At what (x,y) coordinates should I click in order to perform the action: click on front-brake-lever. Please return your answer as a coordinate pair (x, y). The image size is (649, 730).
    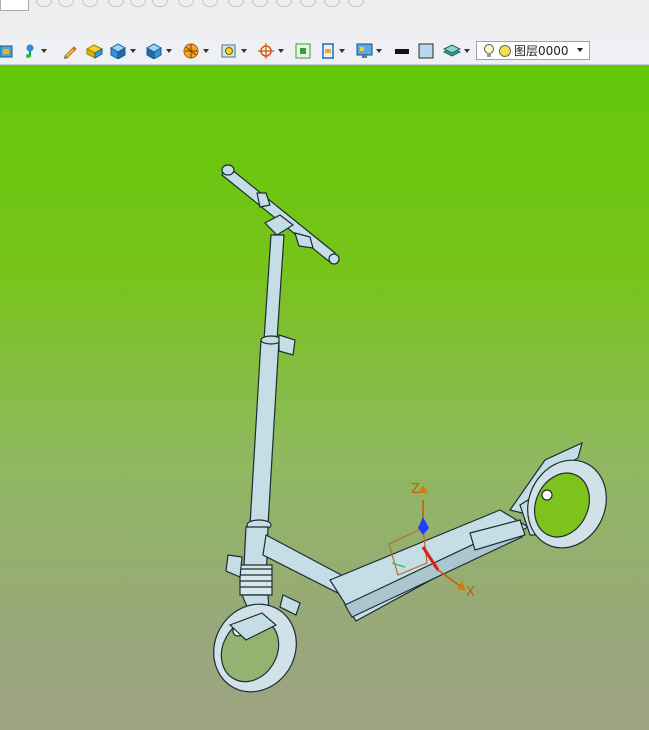
    Looking at the image, I should click on (290, 605).